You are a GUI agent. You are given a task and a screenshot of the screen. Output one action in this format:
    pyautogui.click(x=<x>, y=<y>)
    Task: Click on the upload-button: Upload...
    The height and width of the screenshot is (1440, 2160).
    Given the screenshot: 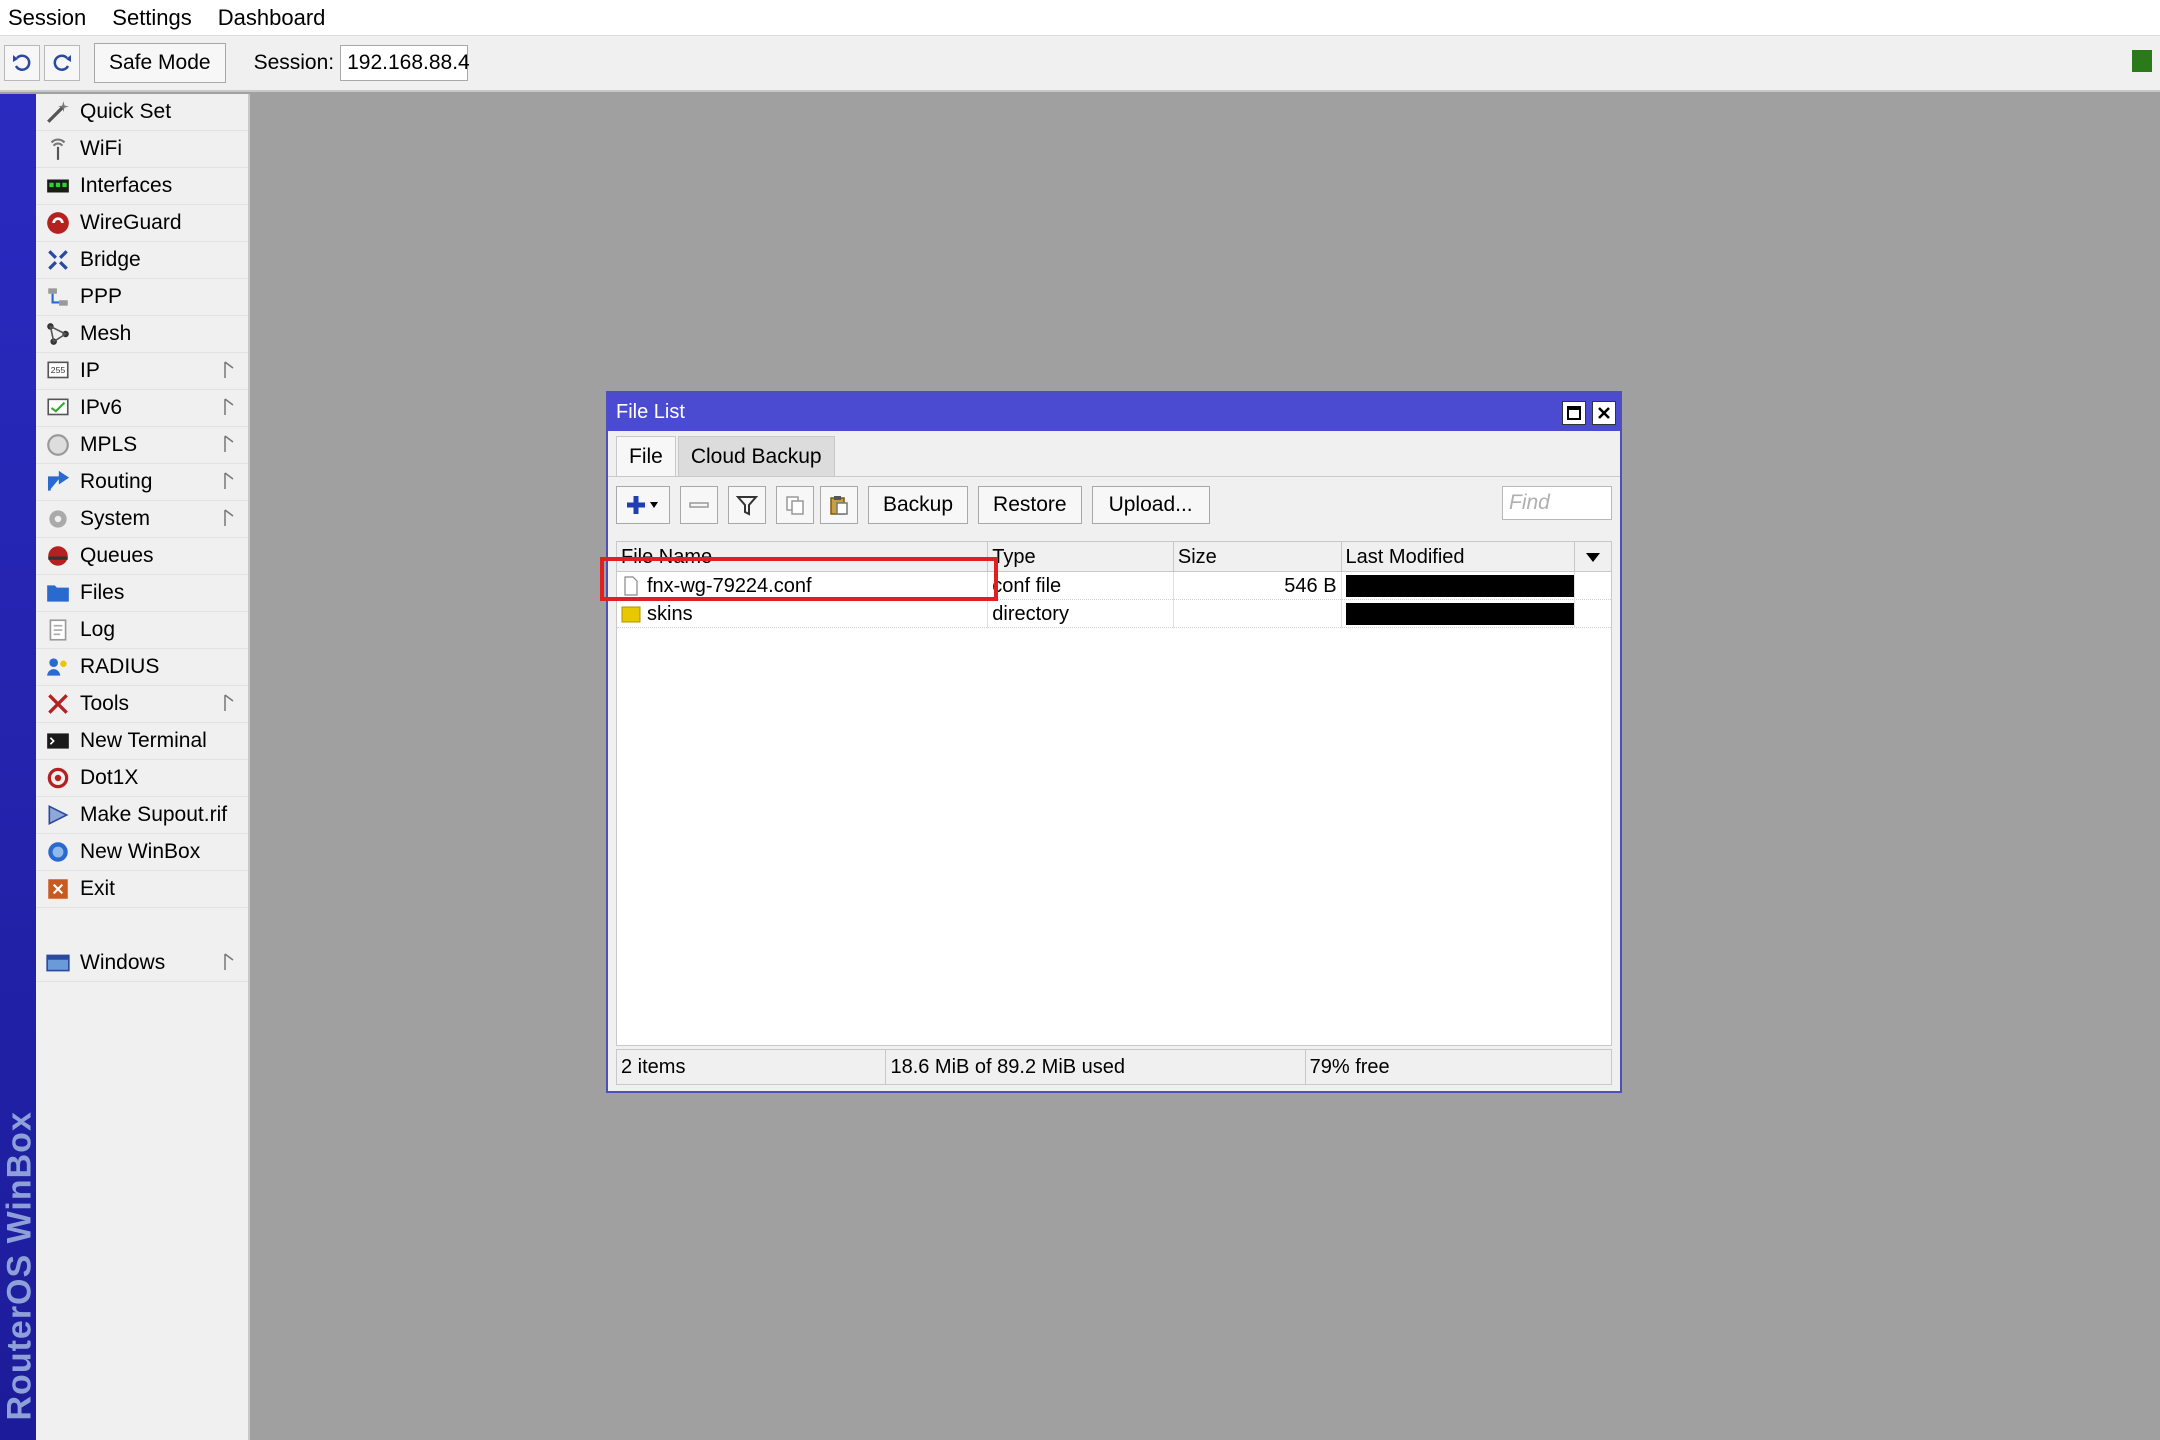 What is the action you would take?
    pyautogui.click(x=1150, y=505)
    